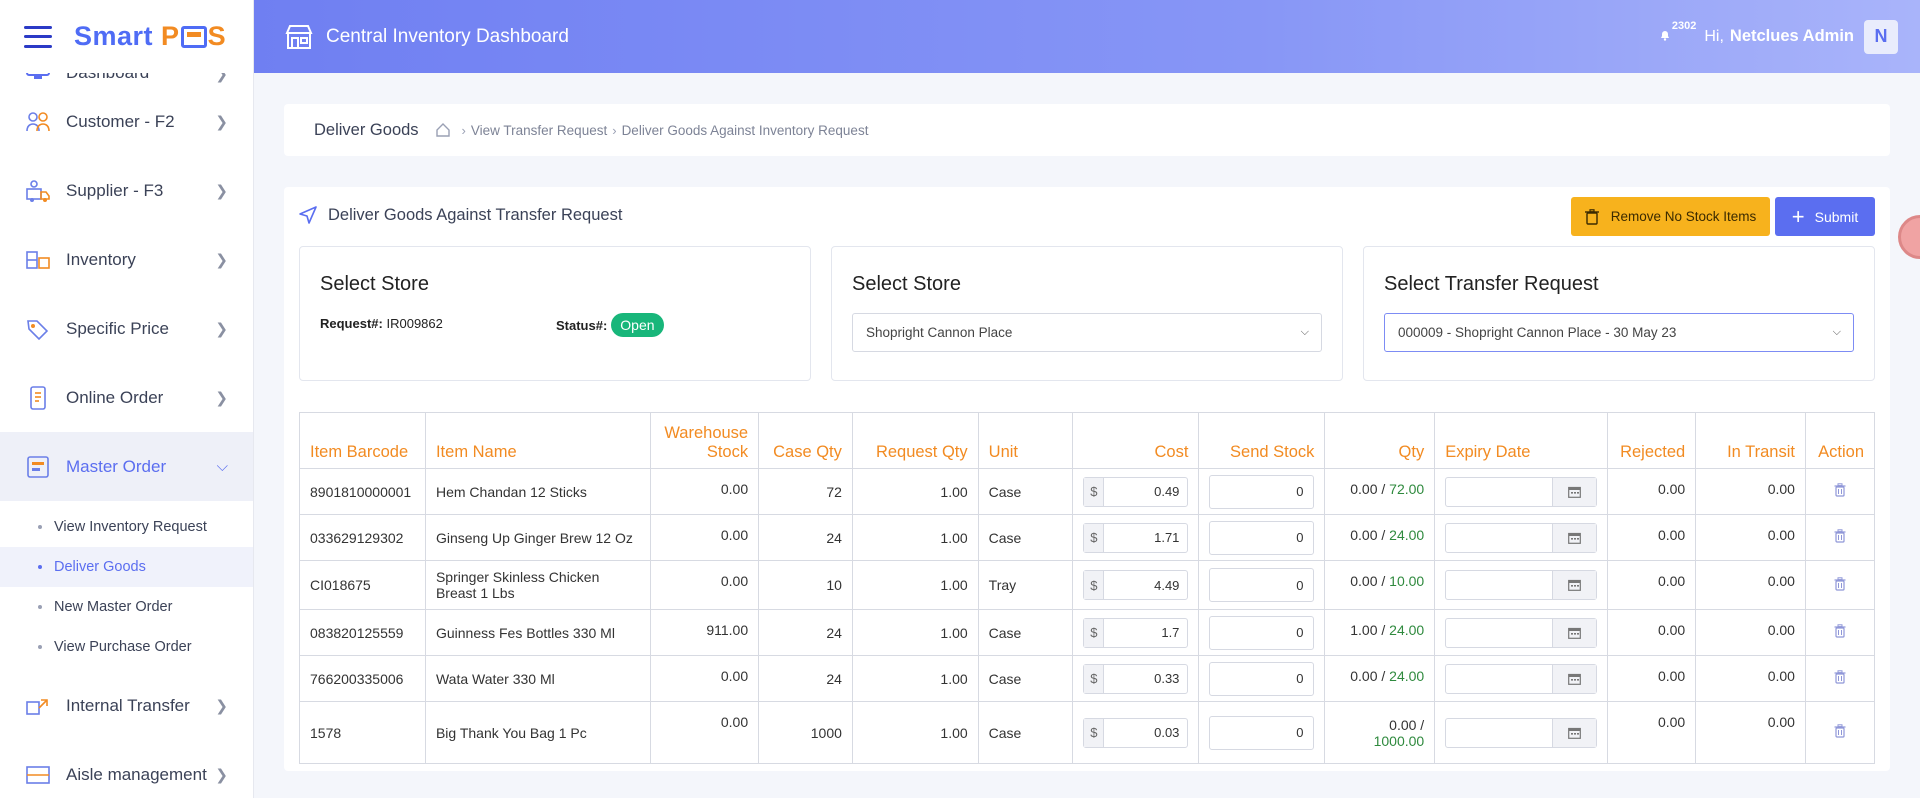  I want to click on col-header-expiry-date: Expiry Date, so click(1521, 440).